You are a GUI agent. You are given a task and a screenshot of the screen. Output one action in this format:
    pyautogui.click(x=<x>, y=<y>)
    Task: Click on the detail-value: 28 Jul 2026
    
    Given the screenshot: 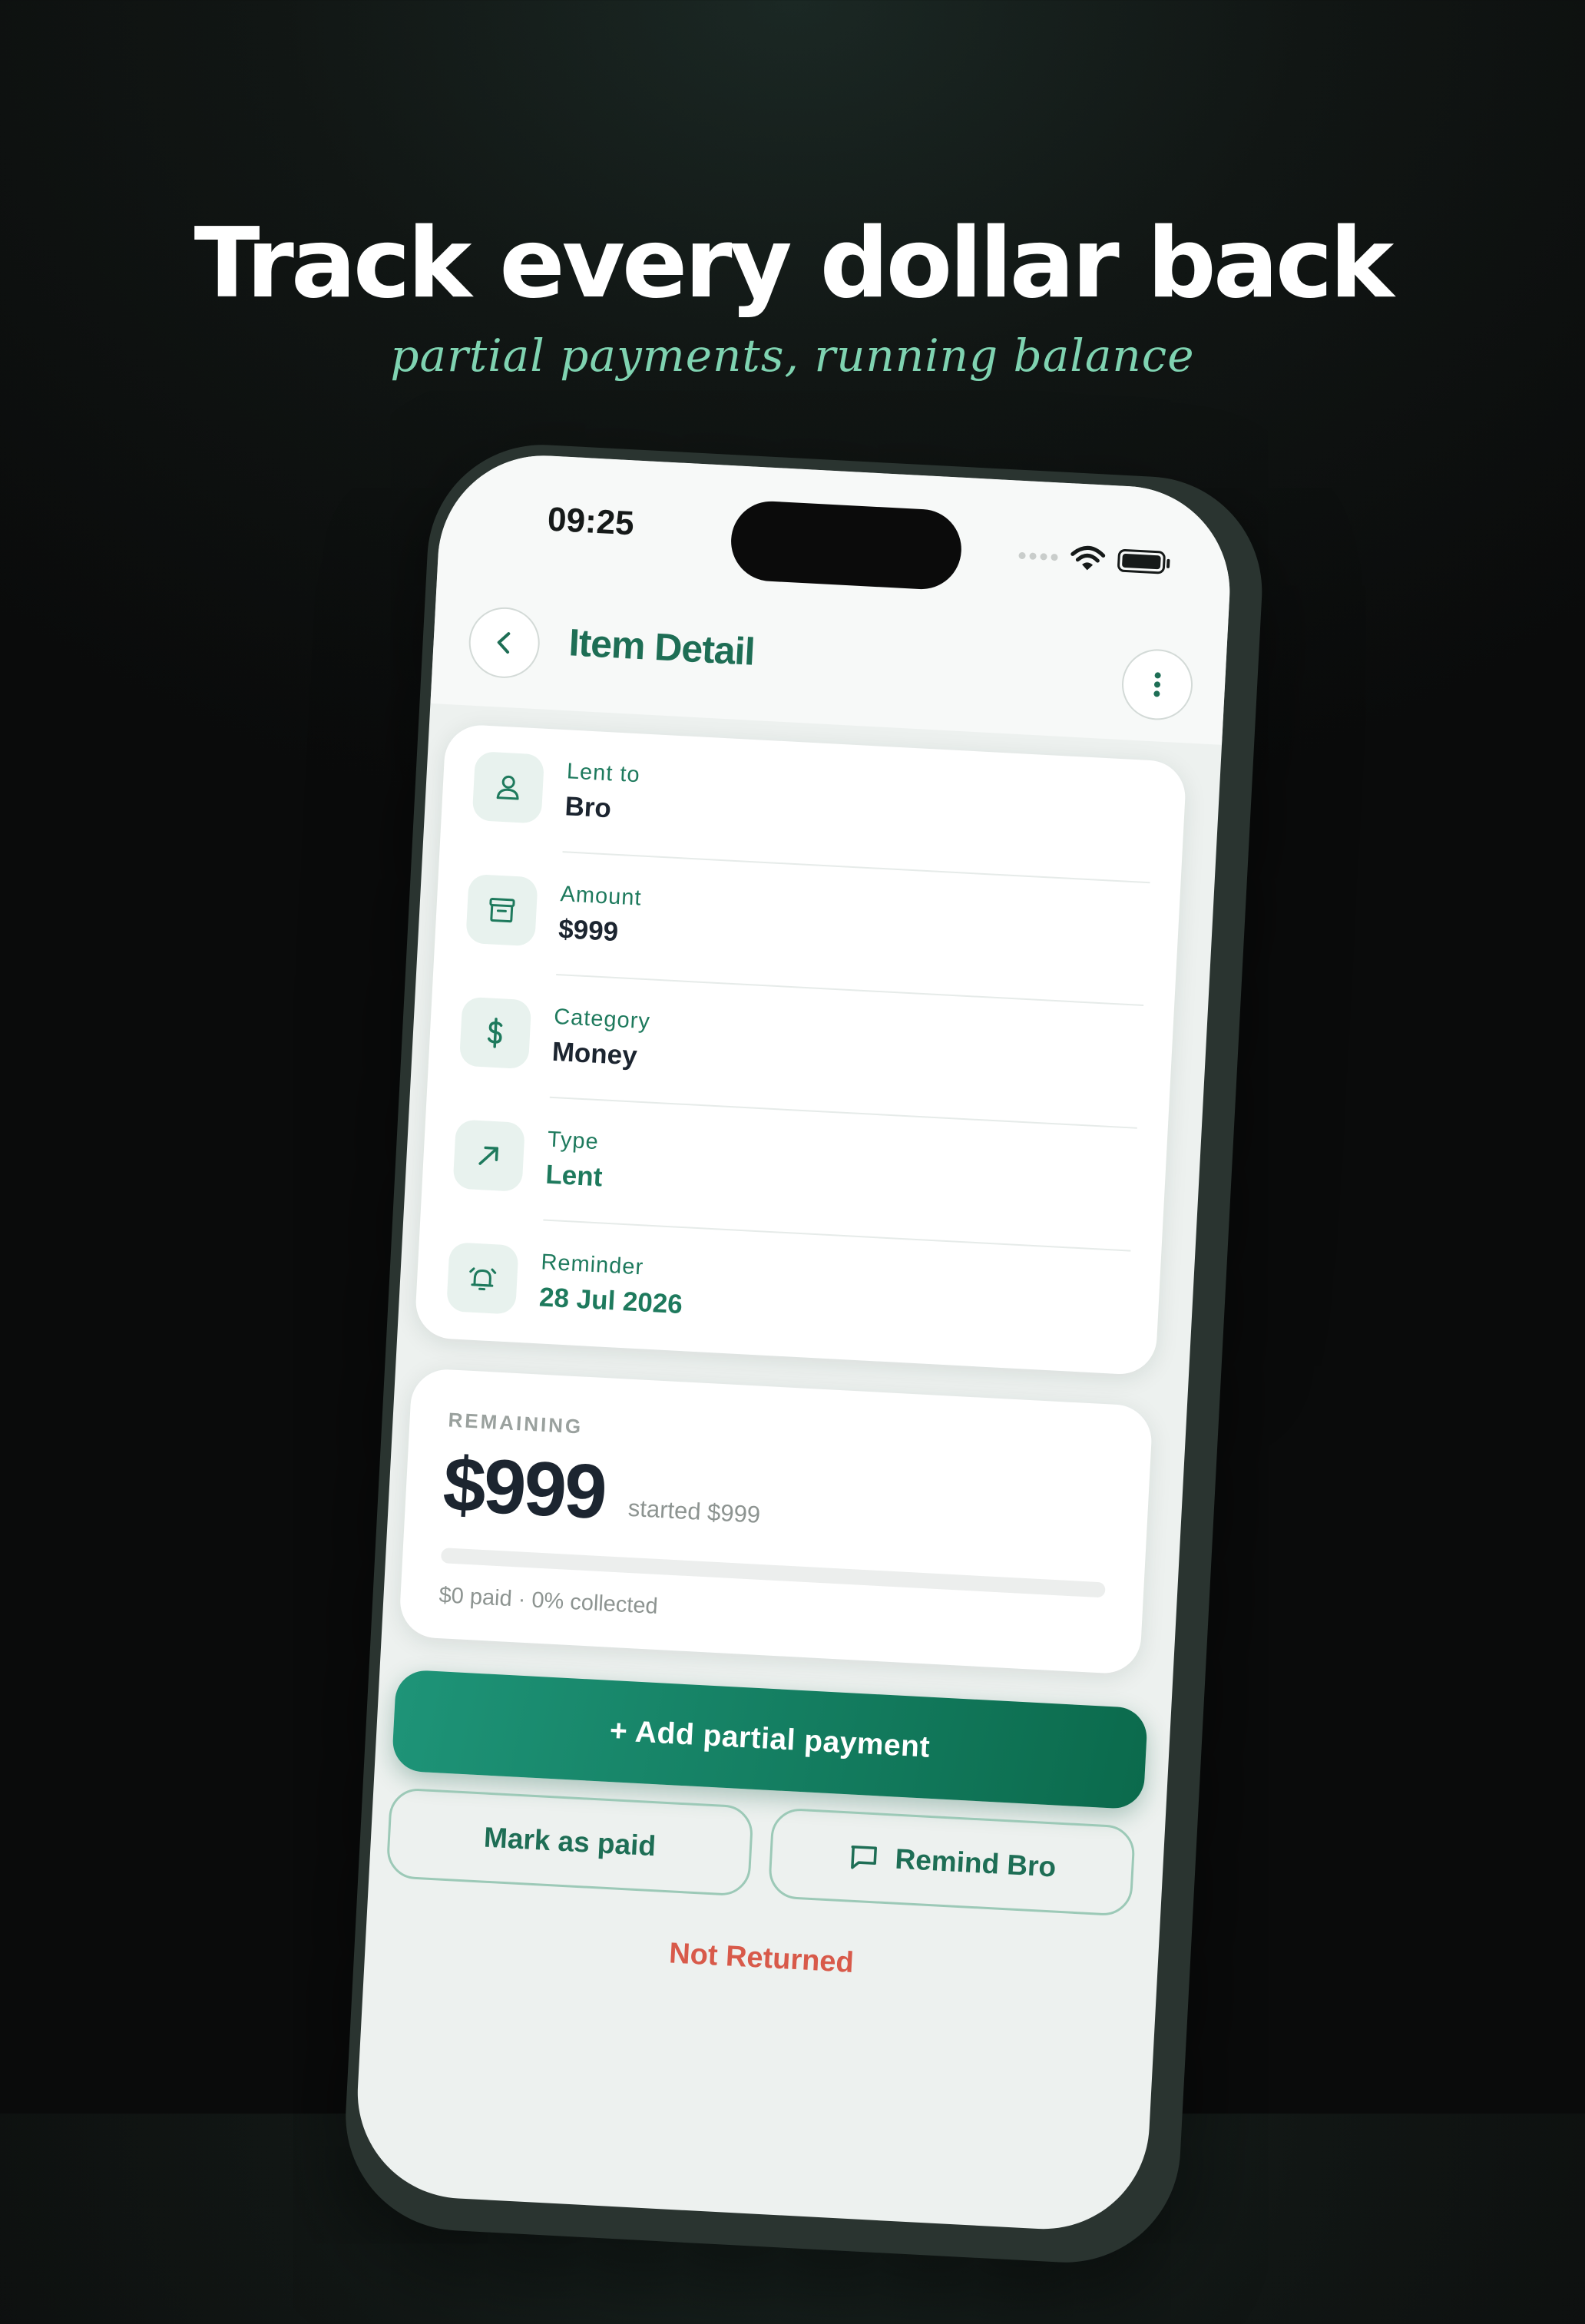 What is the action you would take?
    pyautogui.click(x=610, y=1301)
    